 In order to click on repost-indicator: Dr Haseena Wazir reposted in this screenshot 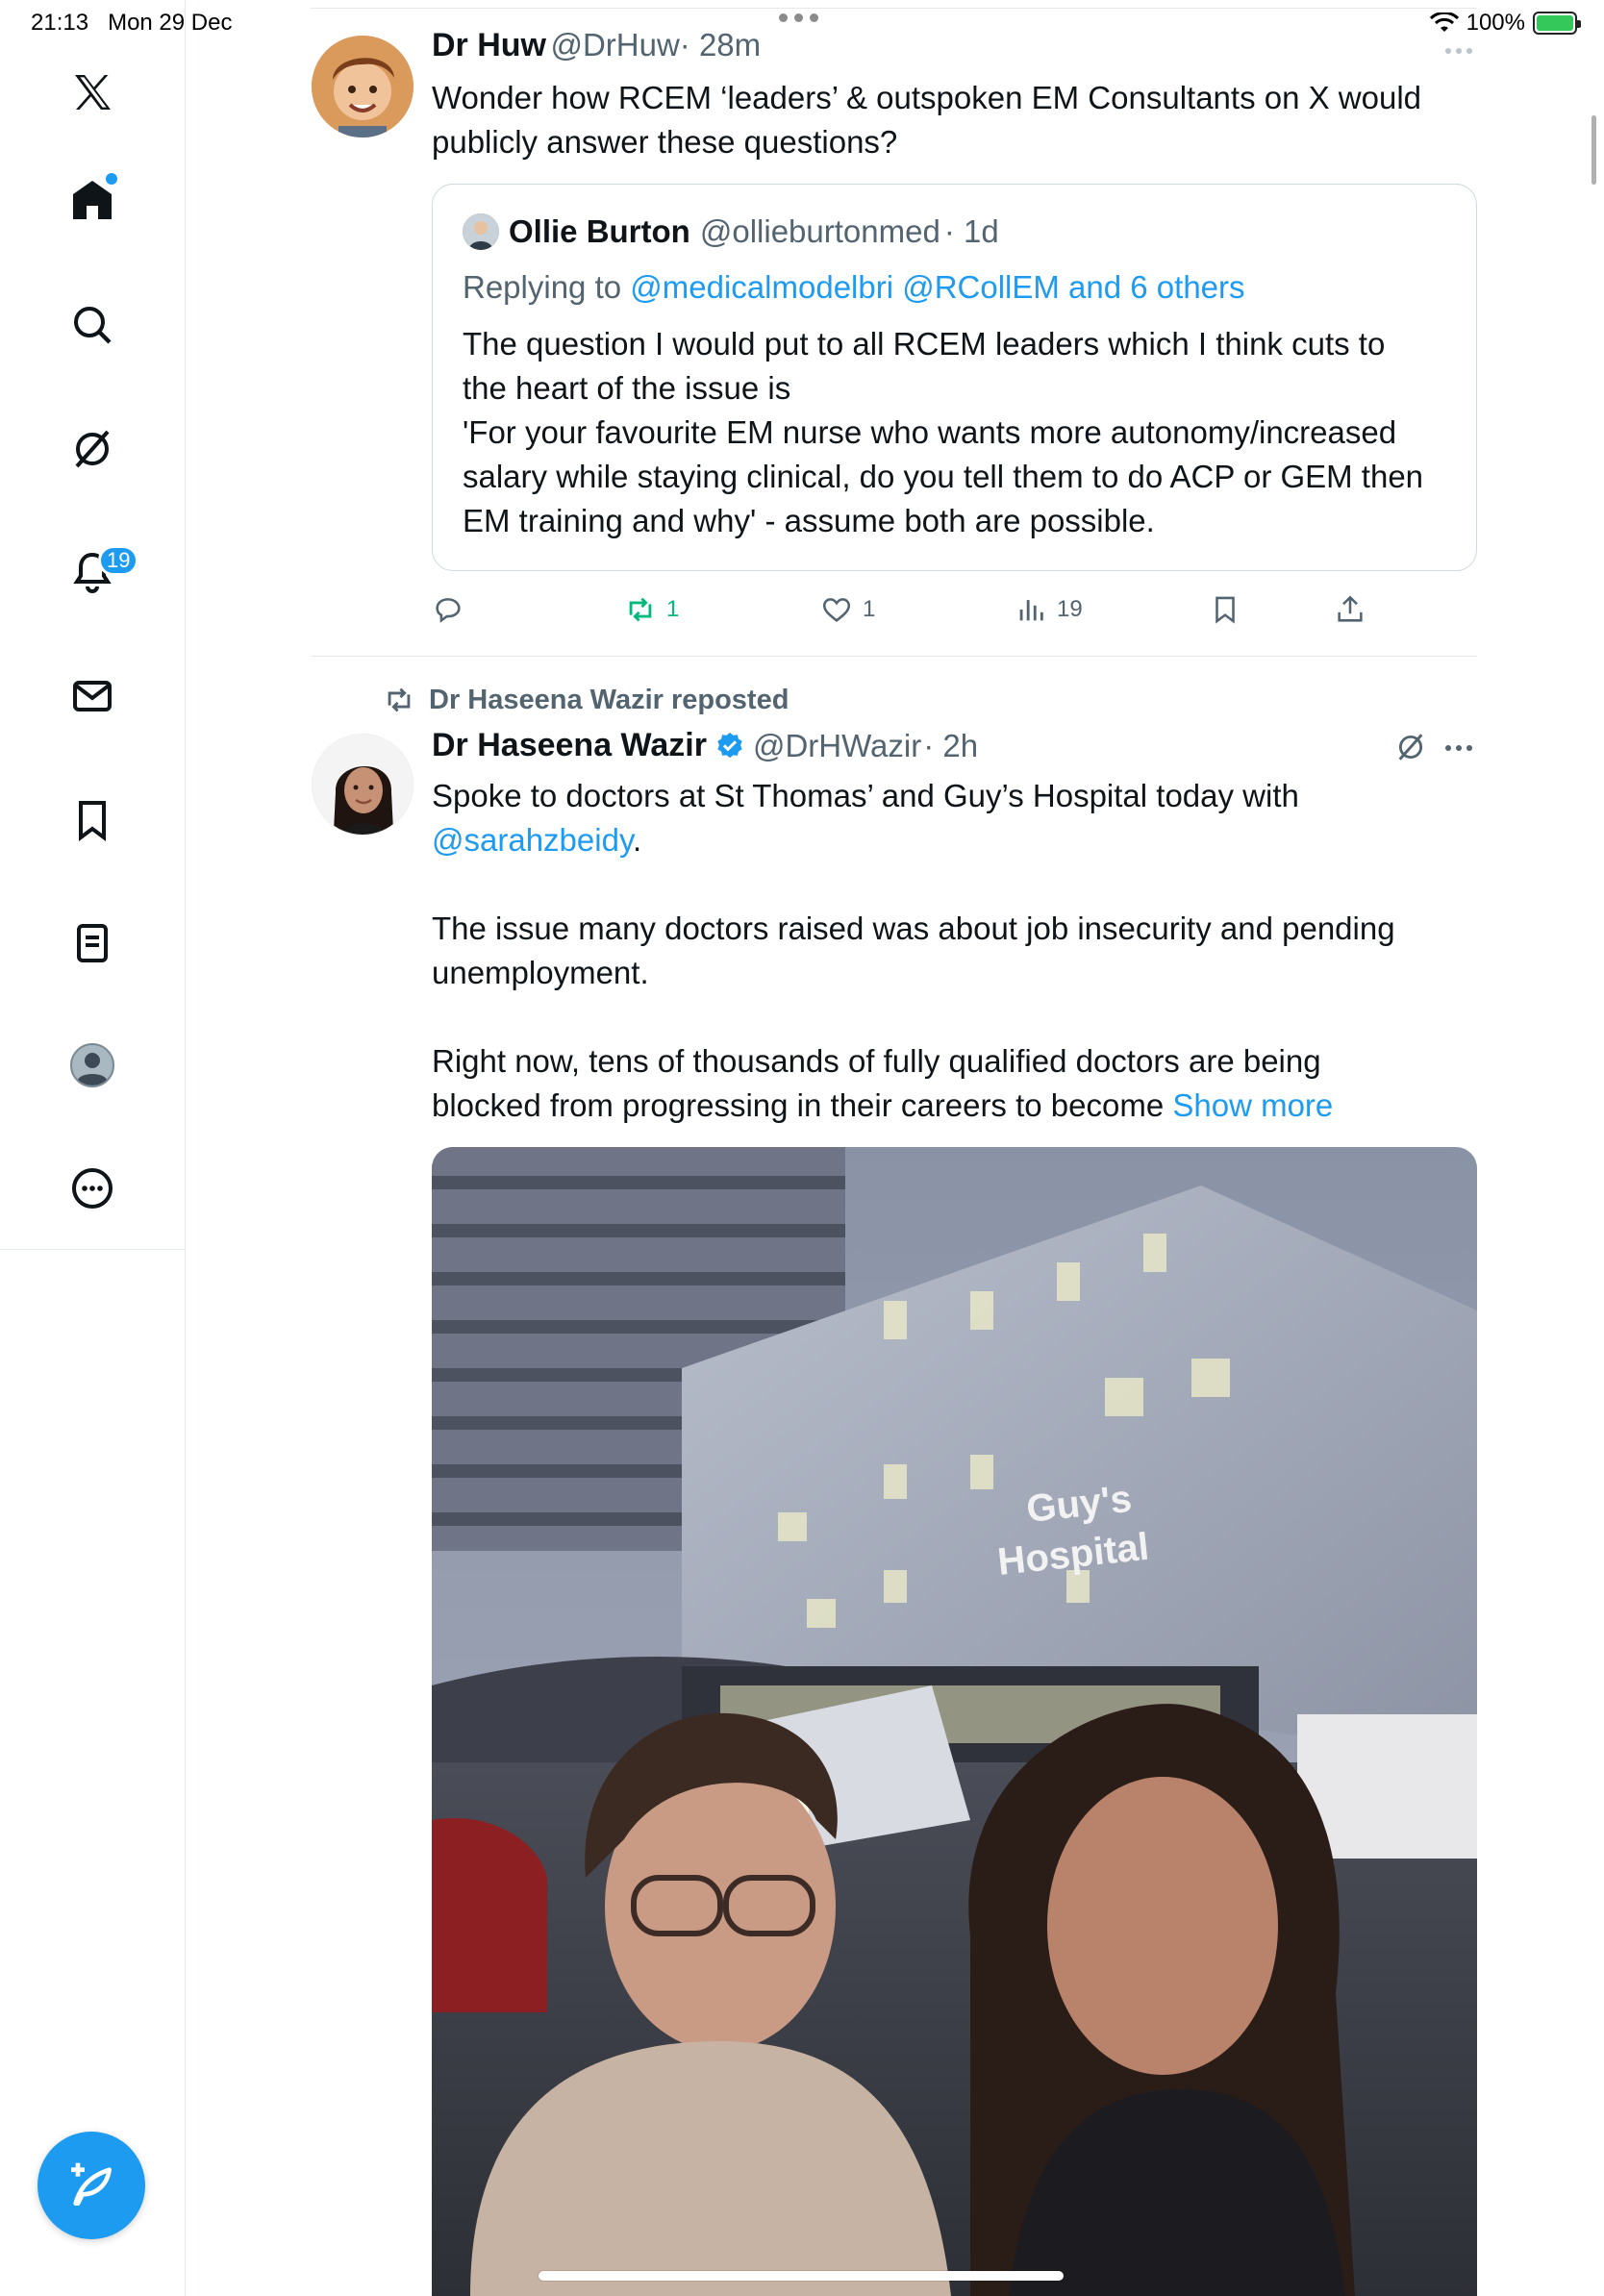, I will do `click(586, 700)`.